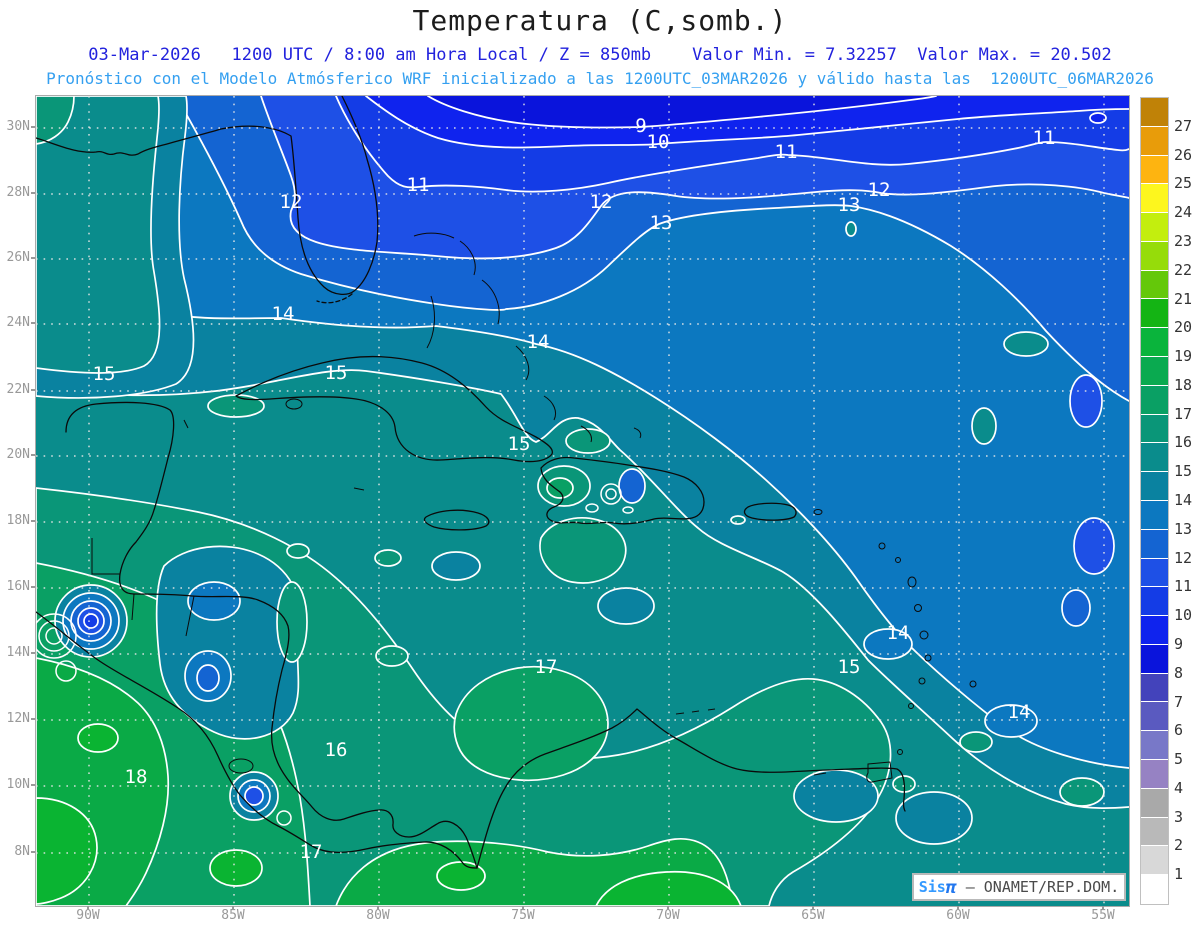 Image resolution: width=1200 pixels, height=927 pixels. I want to click on lon-tick-label-85W: 85W, so click(233, 915).